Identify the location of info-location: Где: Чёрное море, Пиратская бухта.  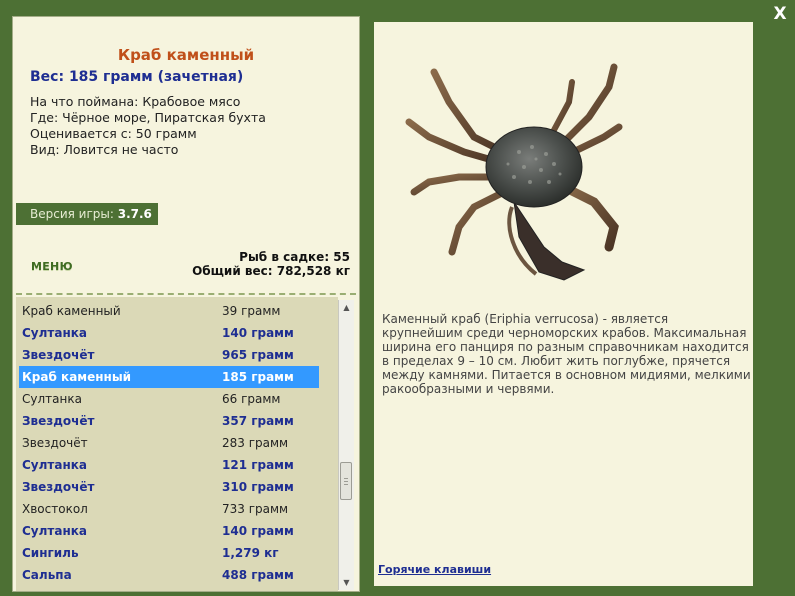
(148, 117).